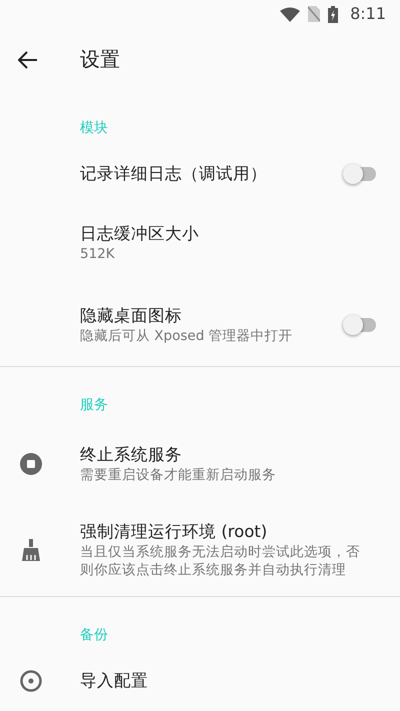 The height and width of the screenshot is (711, 400). Describe the element at coordinates (290, 14) in the screenshot. I see `wifi-icon` at that location.